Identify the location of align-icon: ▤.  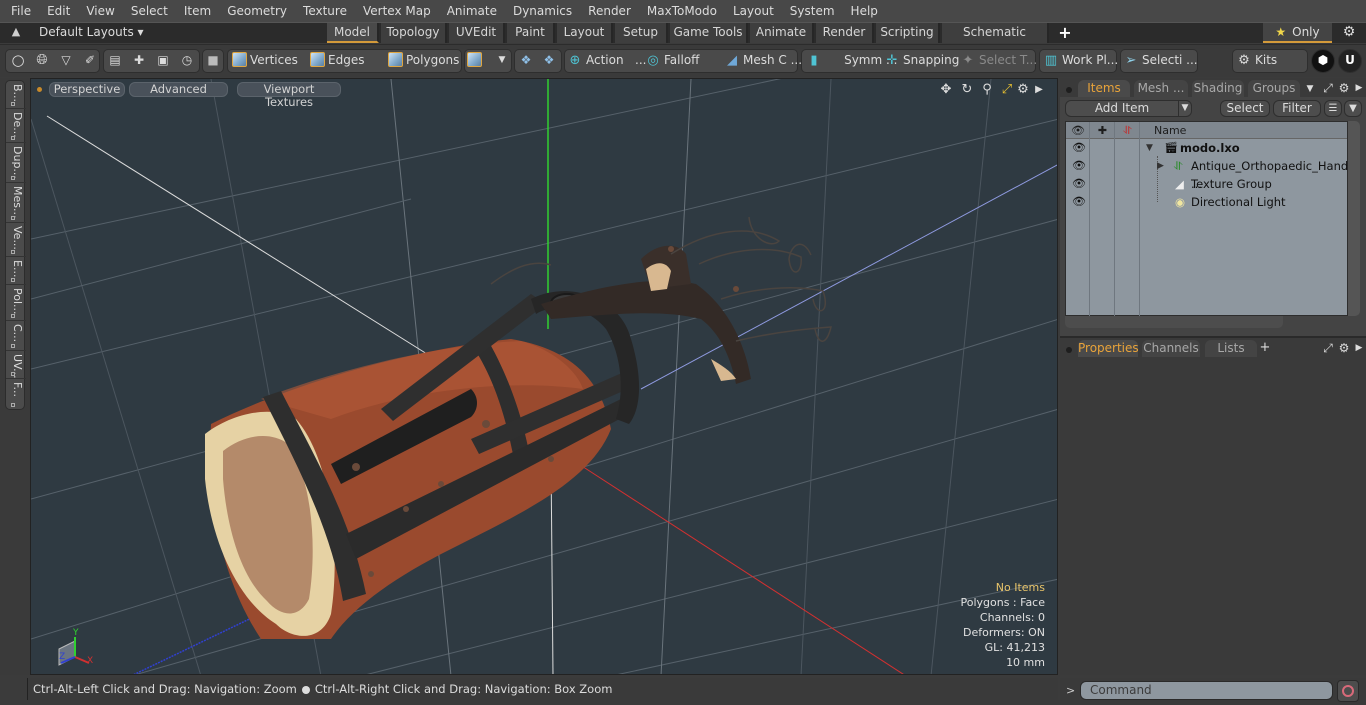
(115, 61).